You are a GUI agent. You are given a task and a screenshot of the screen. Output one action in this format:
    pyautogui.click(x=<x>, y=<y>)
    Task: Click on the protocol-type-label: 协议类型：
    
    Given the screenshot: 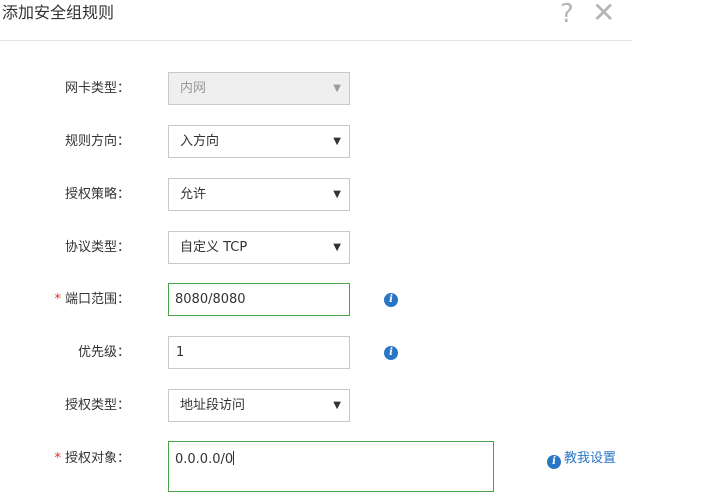 What is the action you would take?
    pyautogui.click(x=84, y=248)
    